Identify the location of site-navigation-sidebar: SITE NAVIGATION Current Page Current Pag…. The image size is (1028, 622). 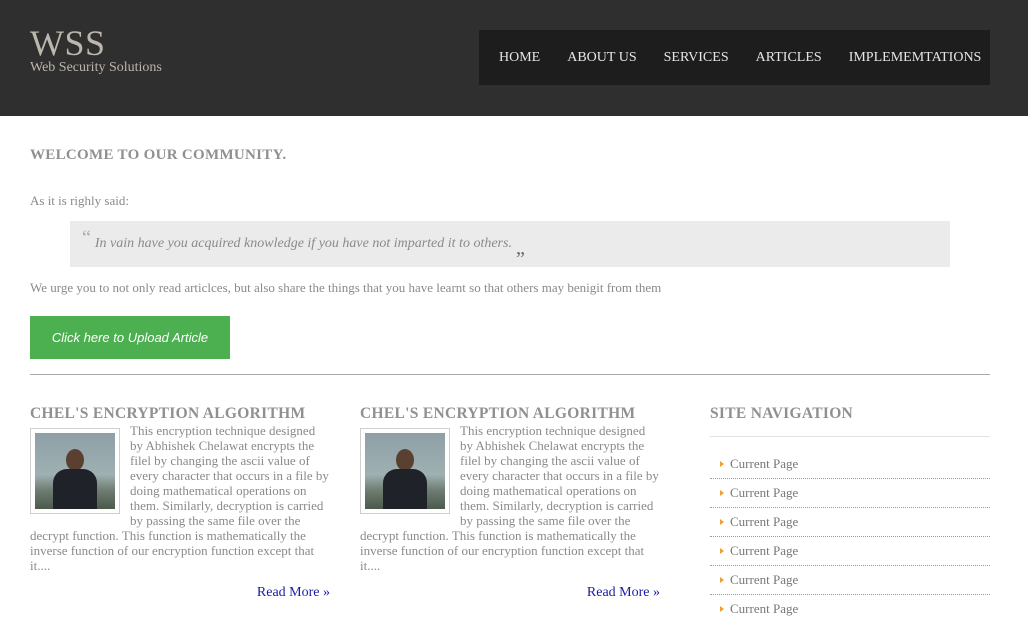
(850, 513).